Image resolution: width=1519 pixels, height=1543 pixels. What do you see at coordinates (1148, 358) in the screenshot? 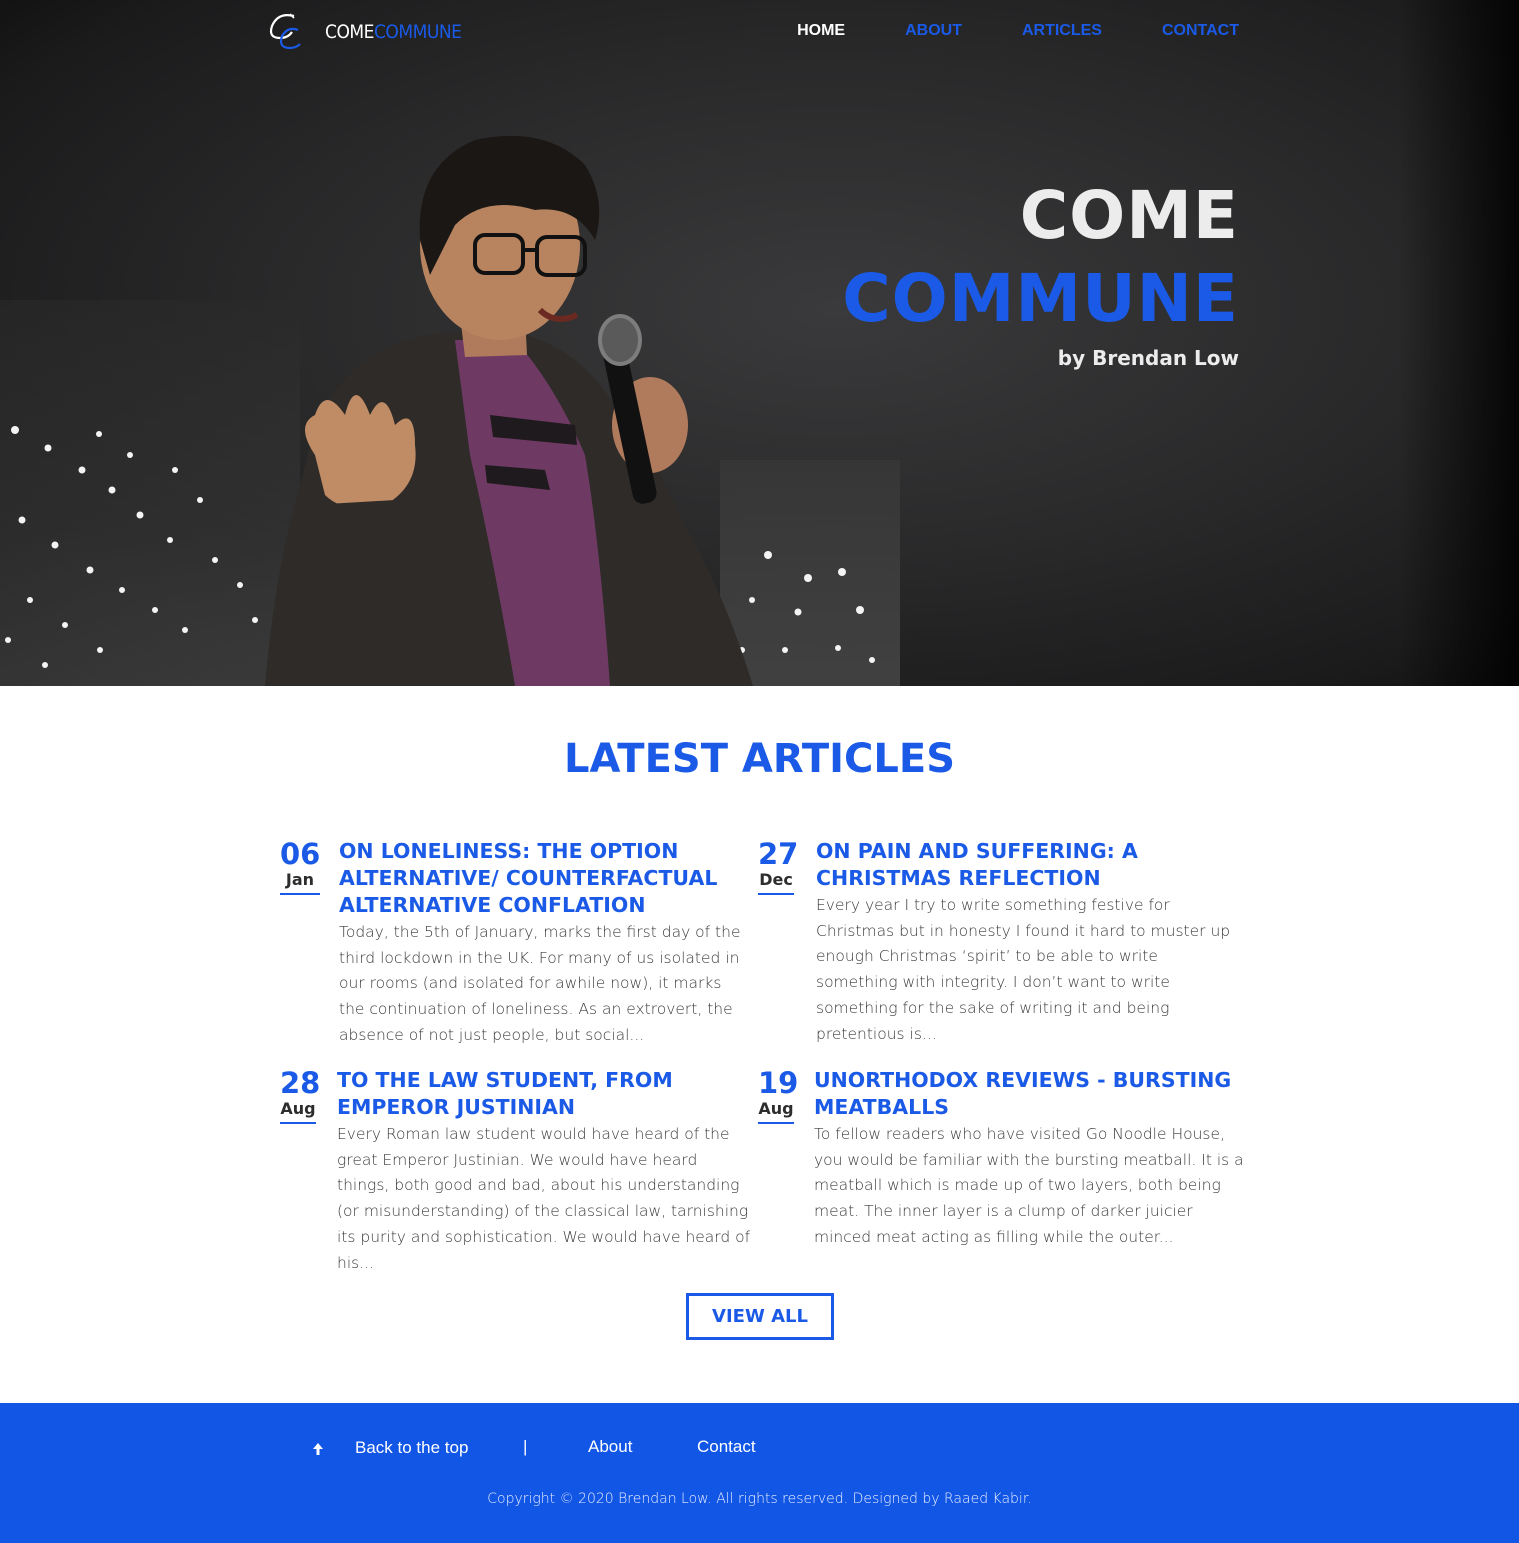
I see `hero-byline: by Brendan Low` at bounding box center [1148, 358].